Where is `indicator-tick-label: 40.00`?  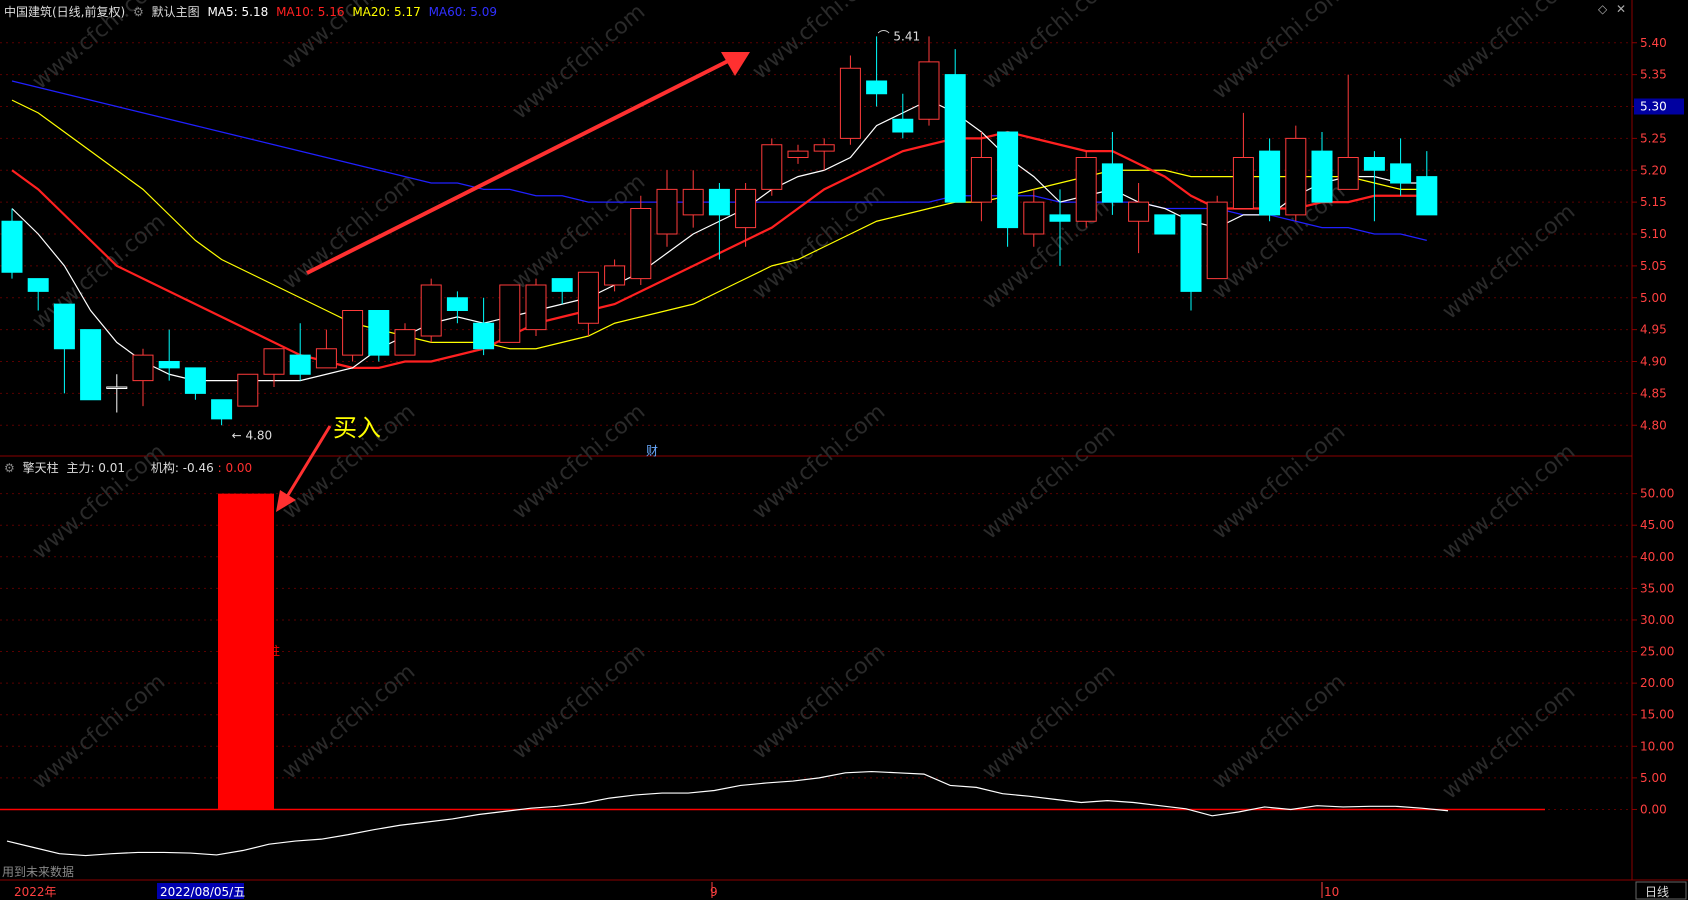 indicator-tick-label: 40.00 is located at coordinates (1657, 557).